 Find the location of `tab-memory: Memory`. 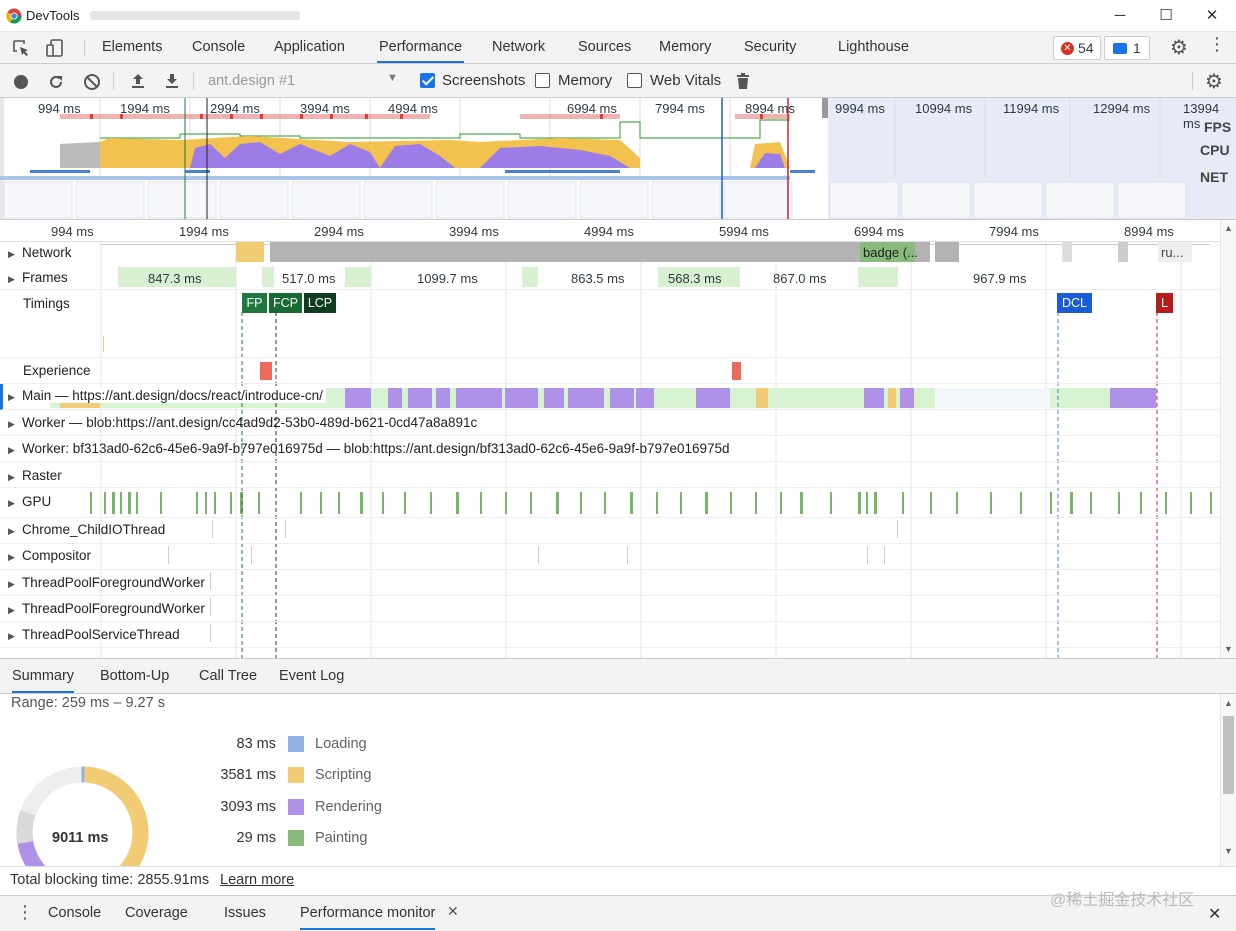

tab-memory: Memory is located at coordinates (685, 47).